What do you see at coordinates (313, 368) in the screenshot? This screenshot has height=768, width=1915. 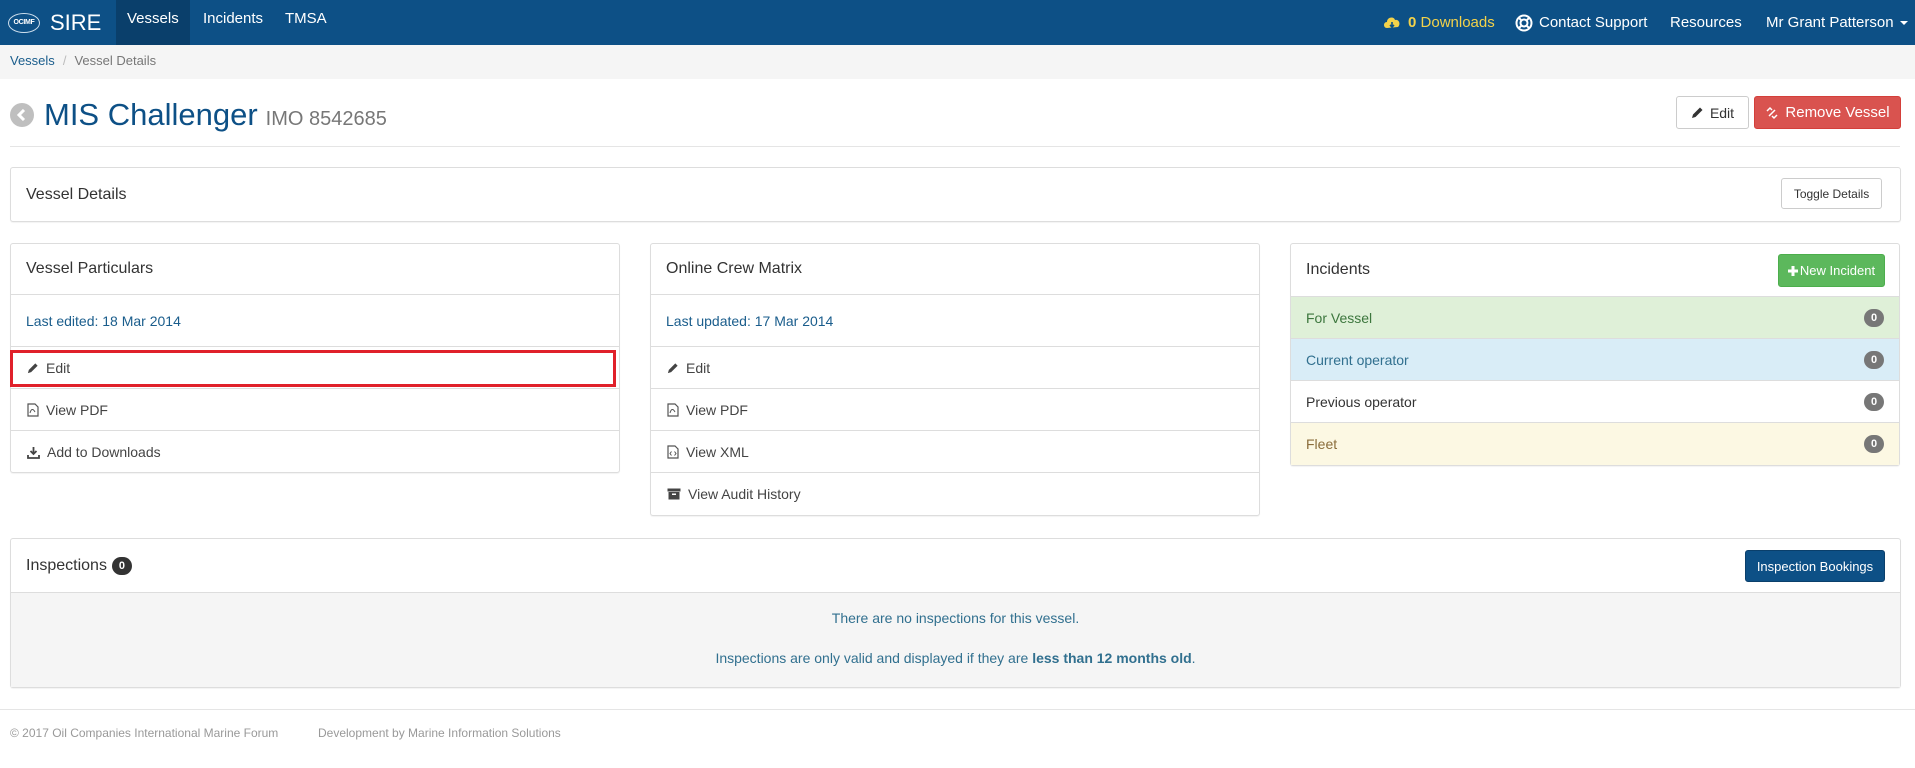 I see `highlight-box` at bounding box center [313, 368].